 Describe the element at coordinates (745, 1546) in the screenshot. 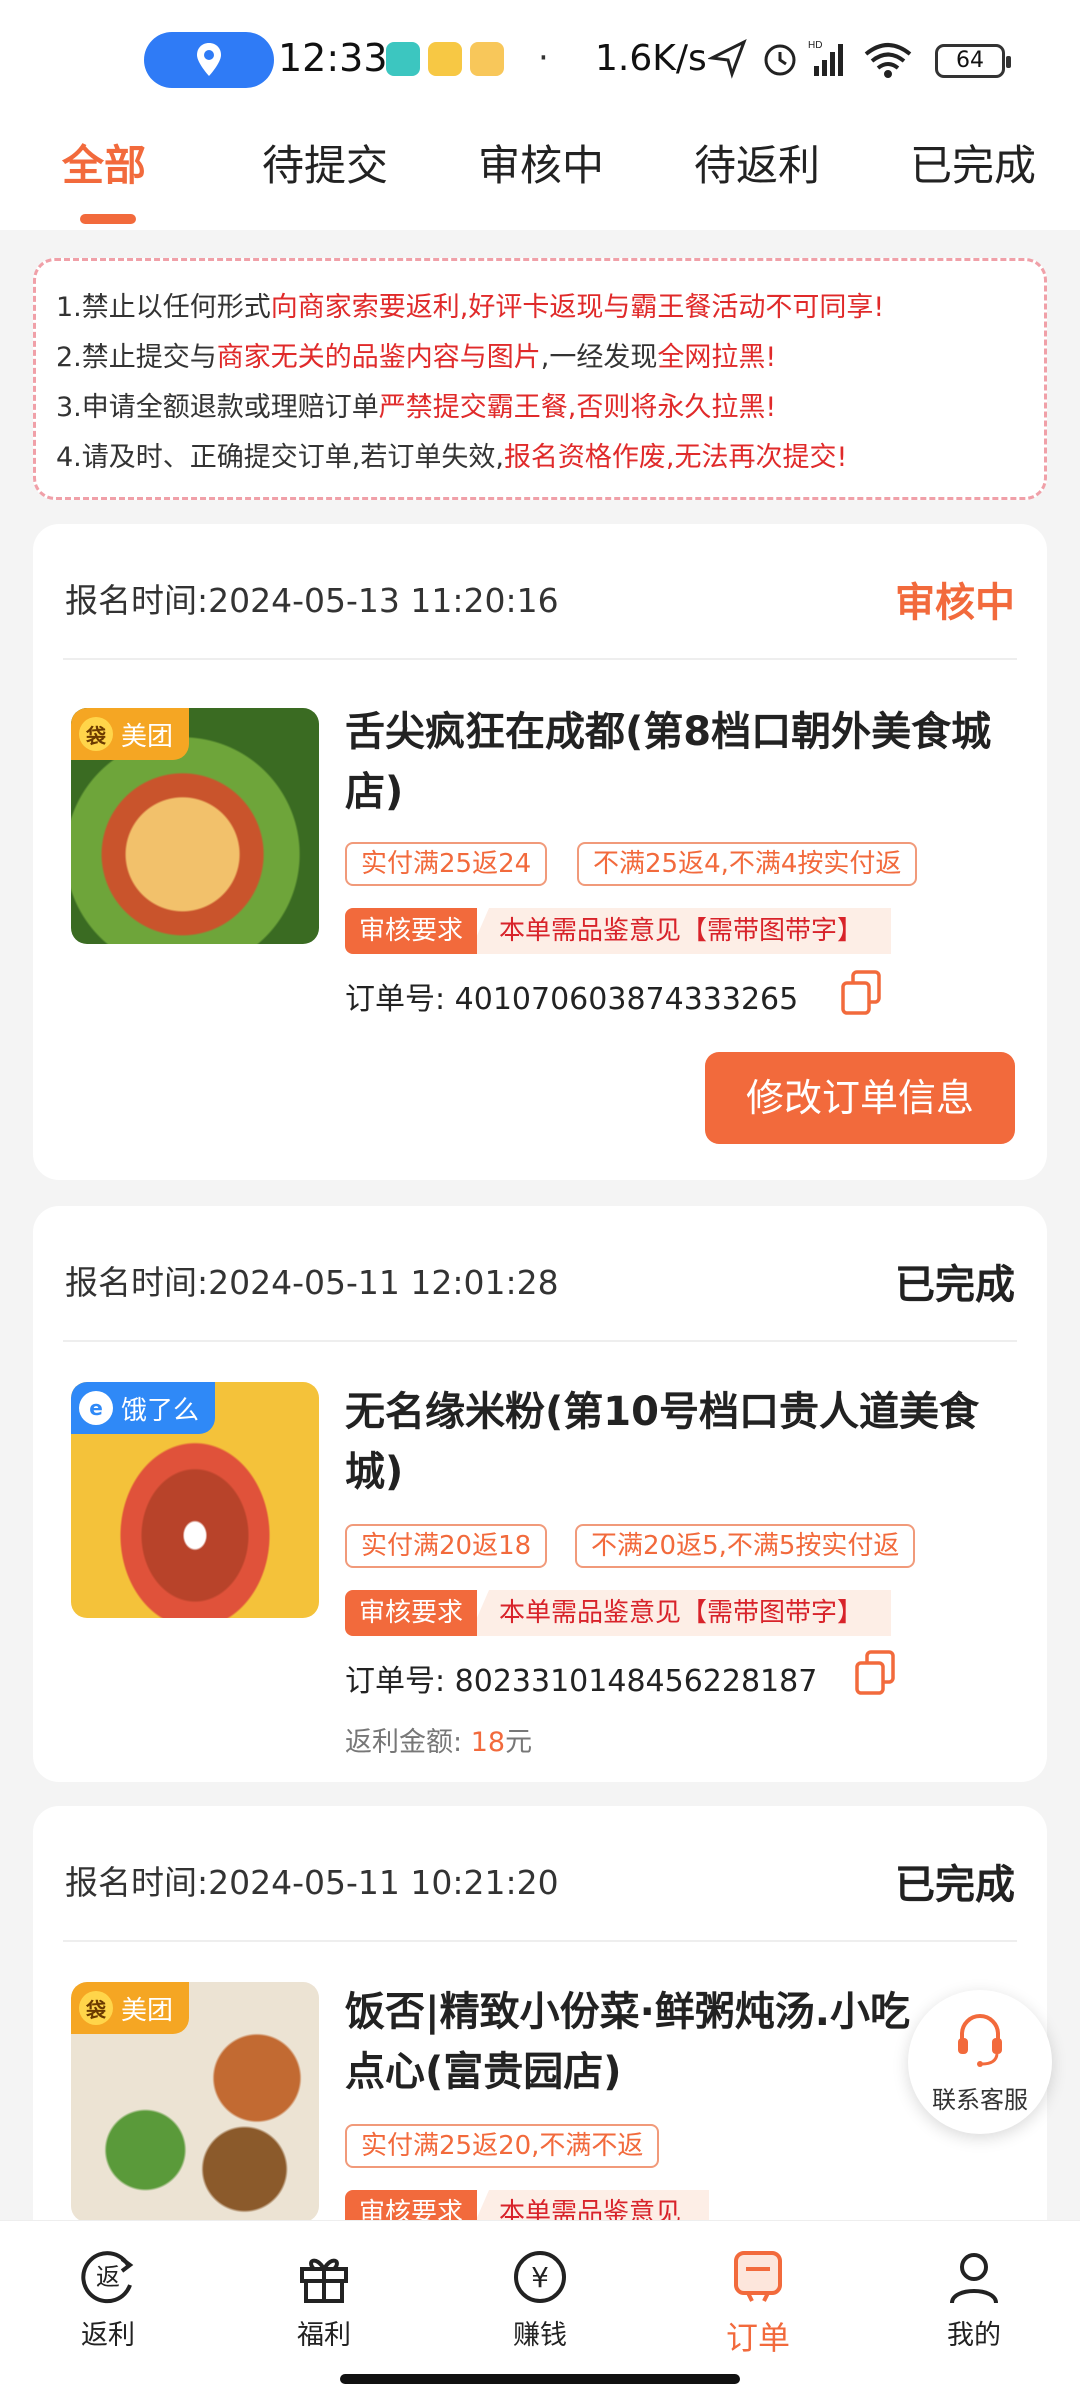

I see `rebate-tag: 不满20返5,不满5按实付返` at that location.